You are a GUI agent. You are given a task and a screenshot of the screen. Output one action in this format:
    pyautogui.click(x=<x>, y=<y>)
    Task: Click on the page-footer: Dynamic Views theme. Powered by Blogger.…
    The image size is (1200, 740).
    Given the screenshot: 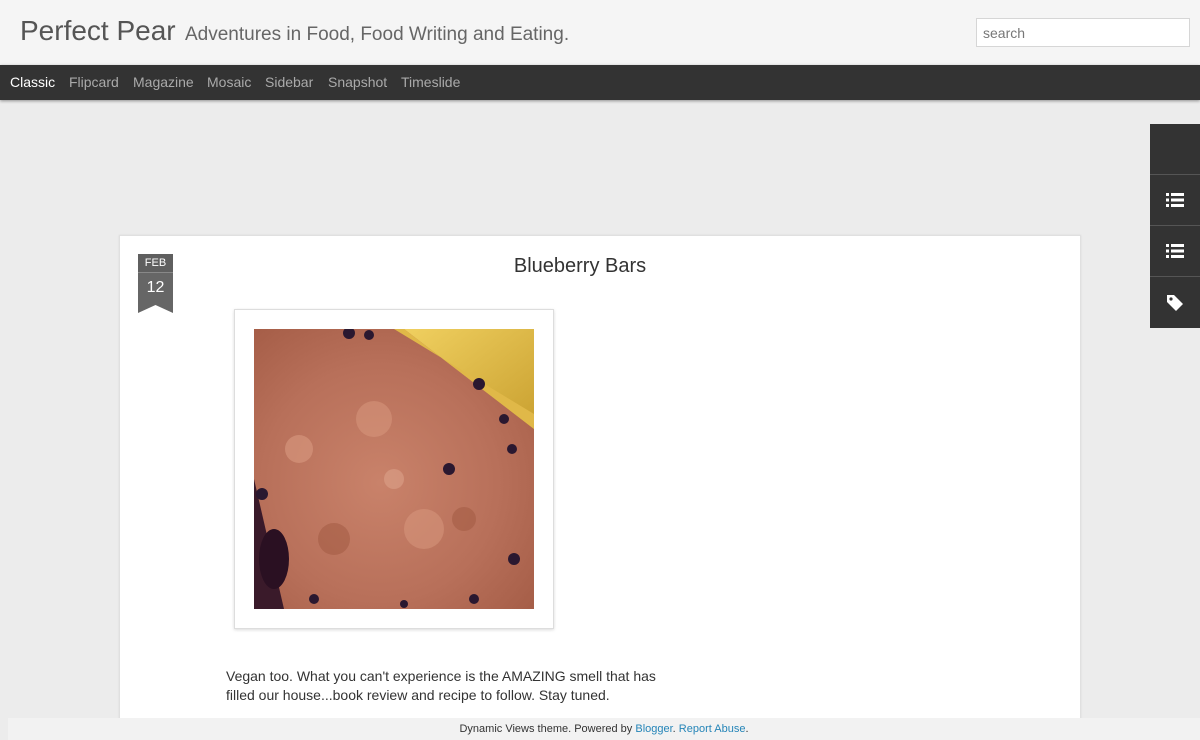 What is the action you would take?
    pyautogui.click(x=604, y=729)
    